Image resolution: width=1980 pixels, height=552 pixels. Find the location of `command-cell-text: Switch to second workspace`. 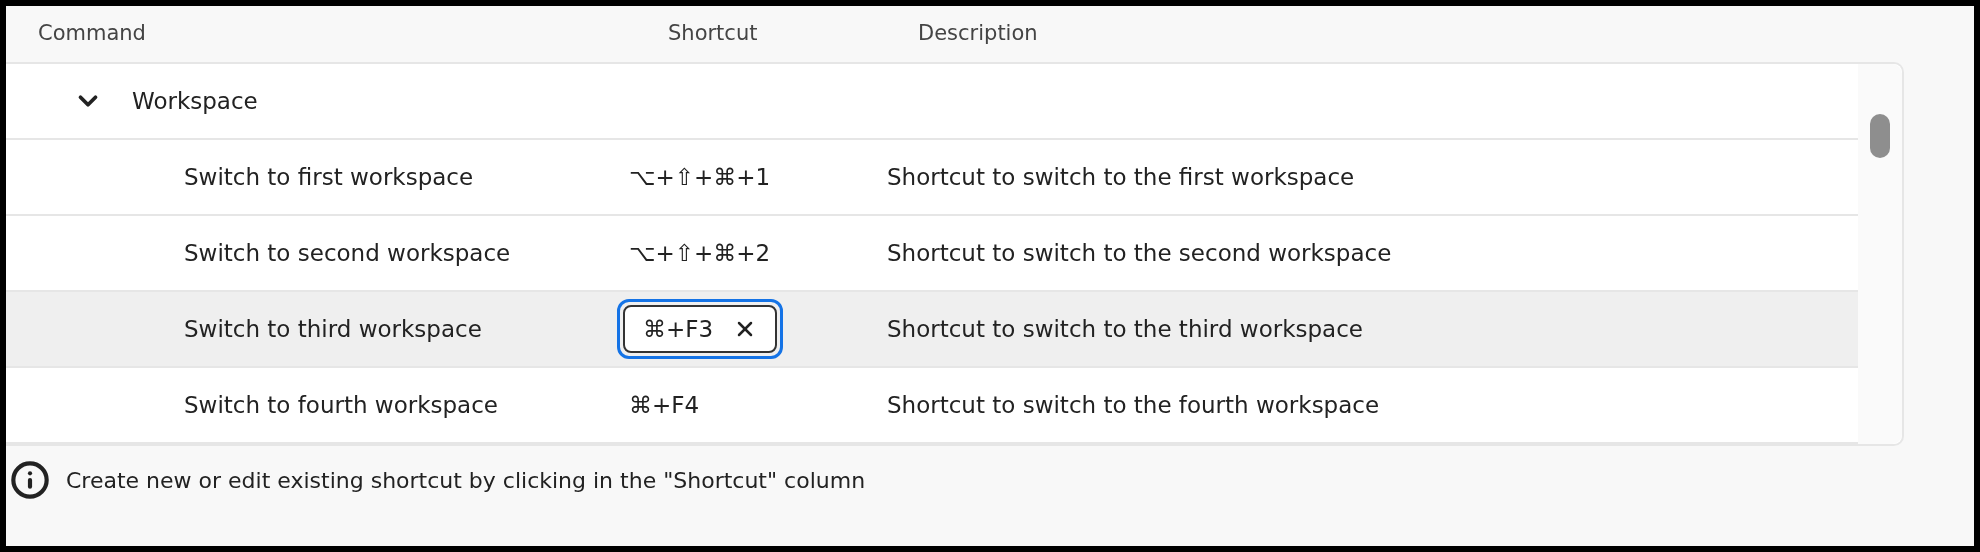

command-cell-text: Switch to second workspace is located at coordinates (348, 253).